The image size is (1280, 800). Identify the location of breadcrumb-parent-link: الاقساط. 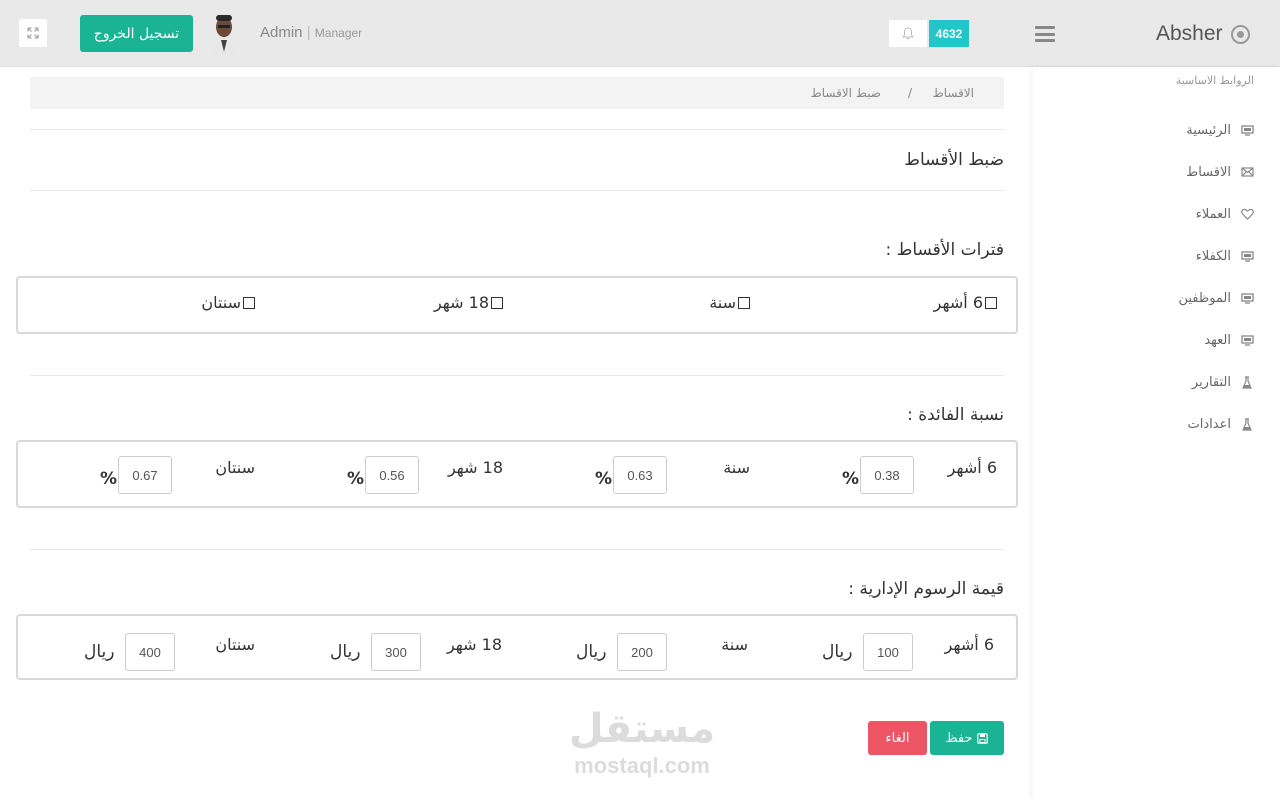
(953, 93).